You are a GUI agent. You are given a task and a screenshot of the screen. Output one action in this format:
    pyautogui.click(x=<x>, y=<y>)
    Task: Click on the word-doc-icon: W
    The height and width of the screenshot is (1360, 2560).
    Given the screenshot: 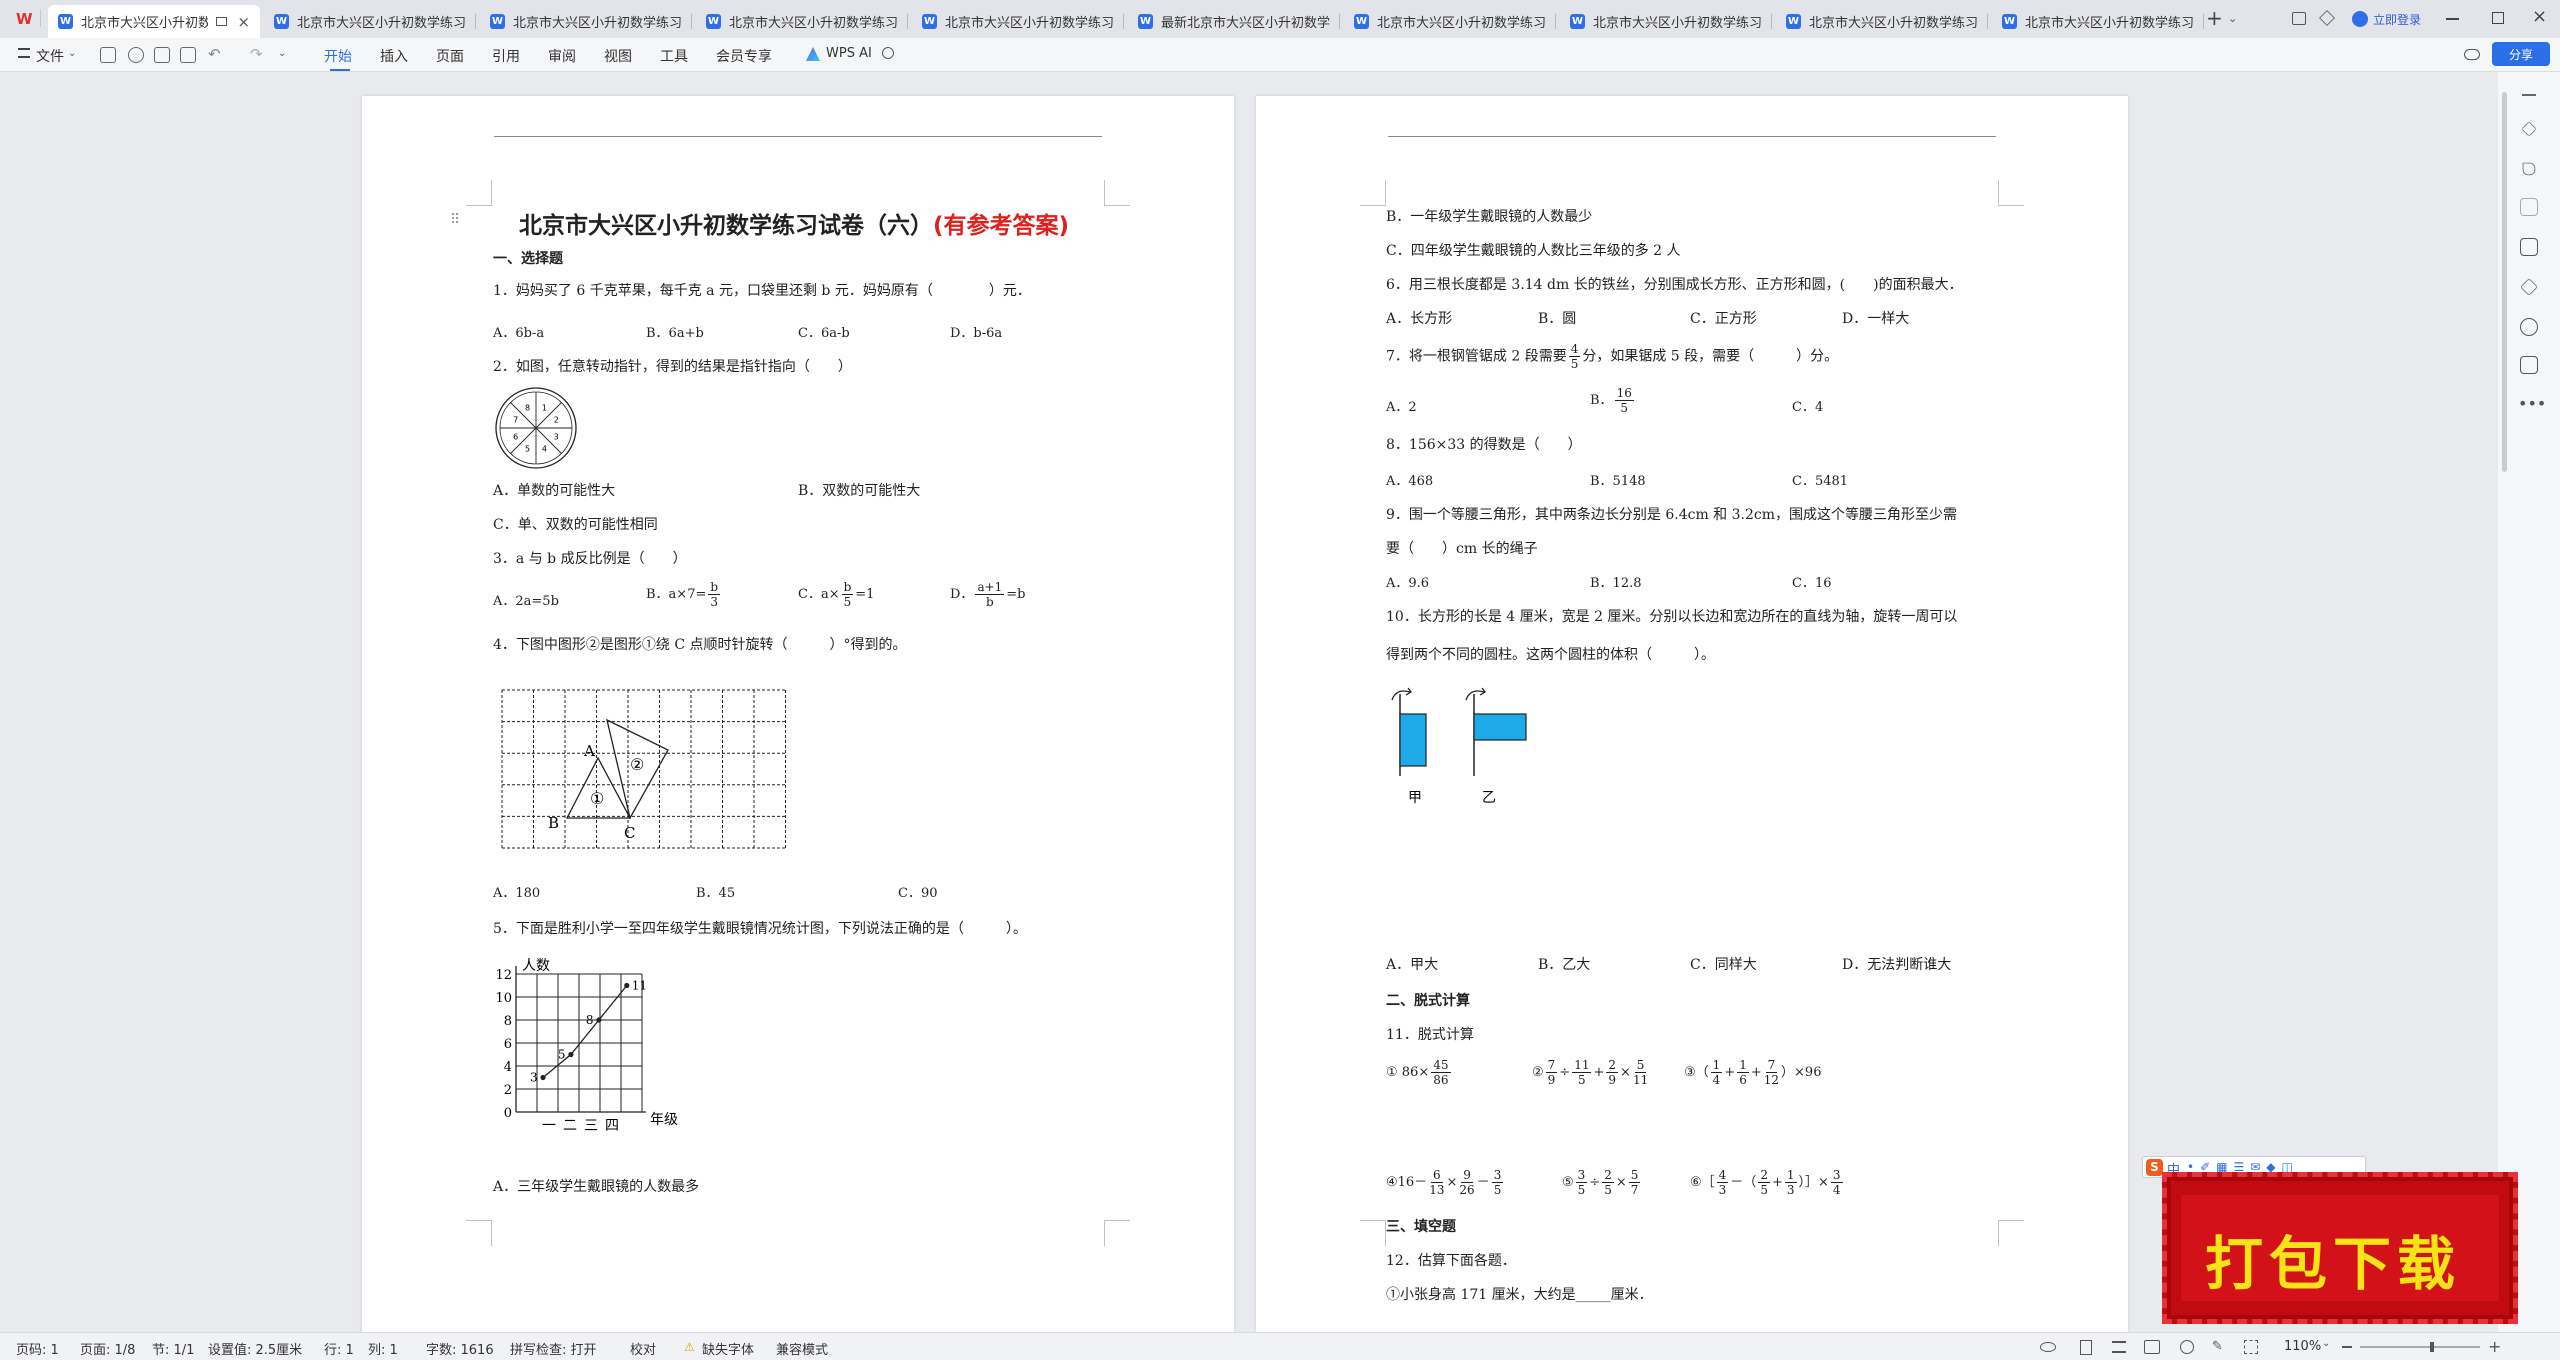 What is the action you would take?
    pyautogui.click(x=1793, y=21)
    